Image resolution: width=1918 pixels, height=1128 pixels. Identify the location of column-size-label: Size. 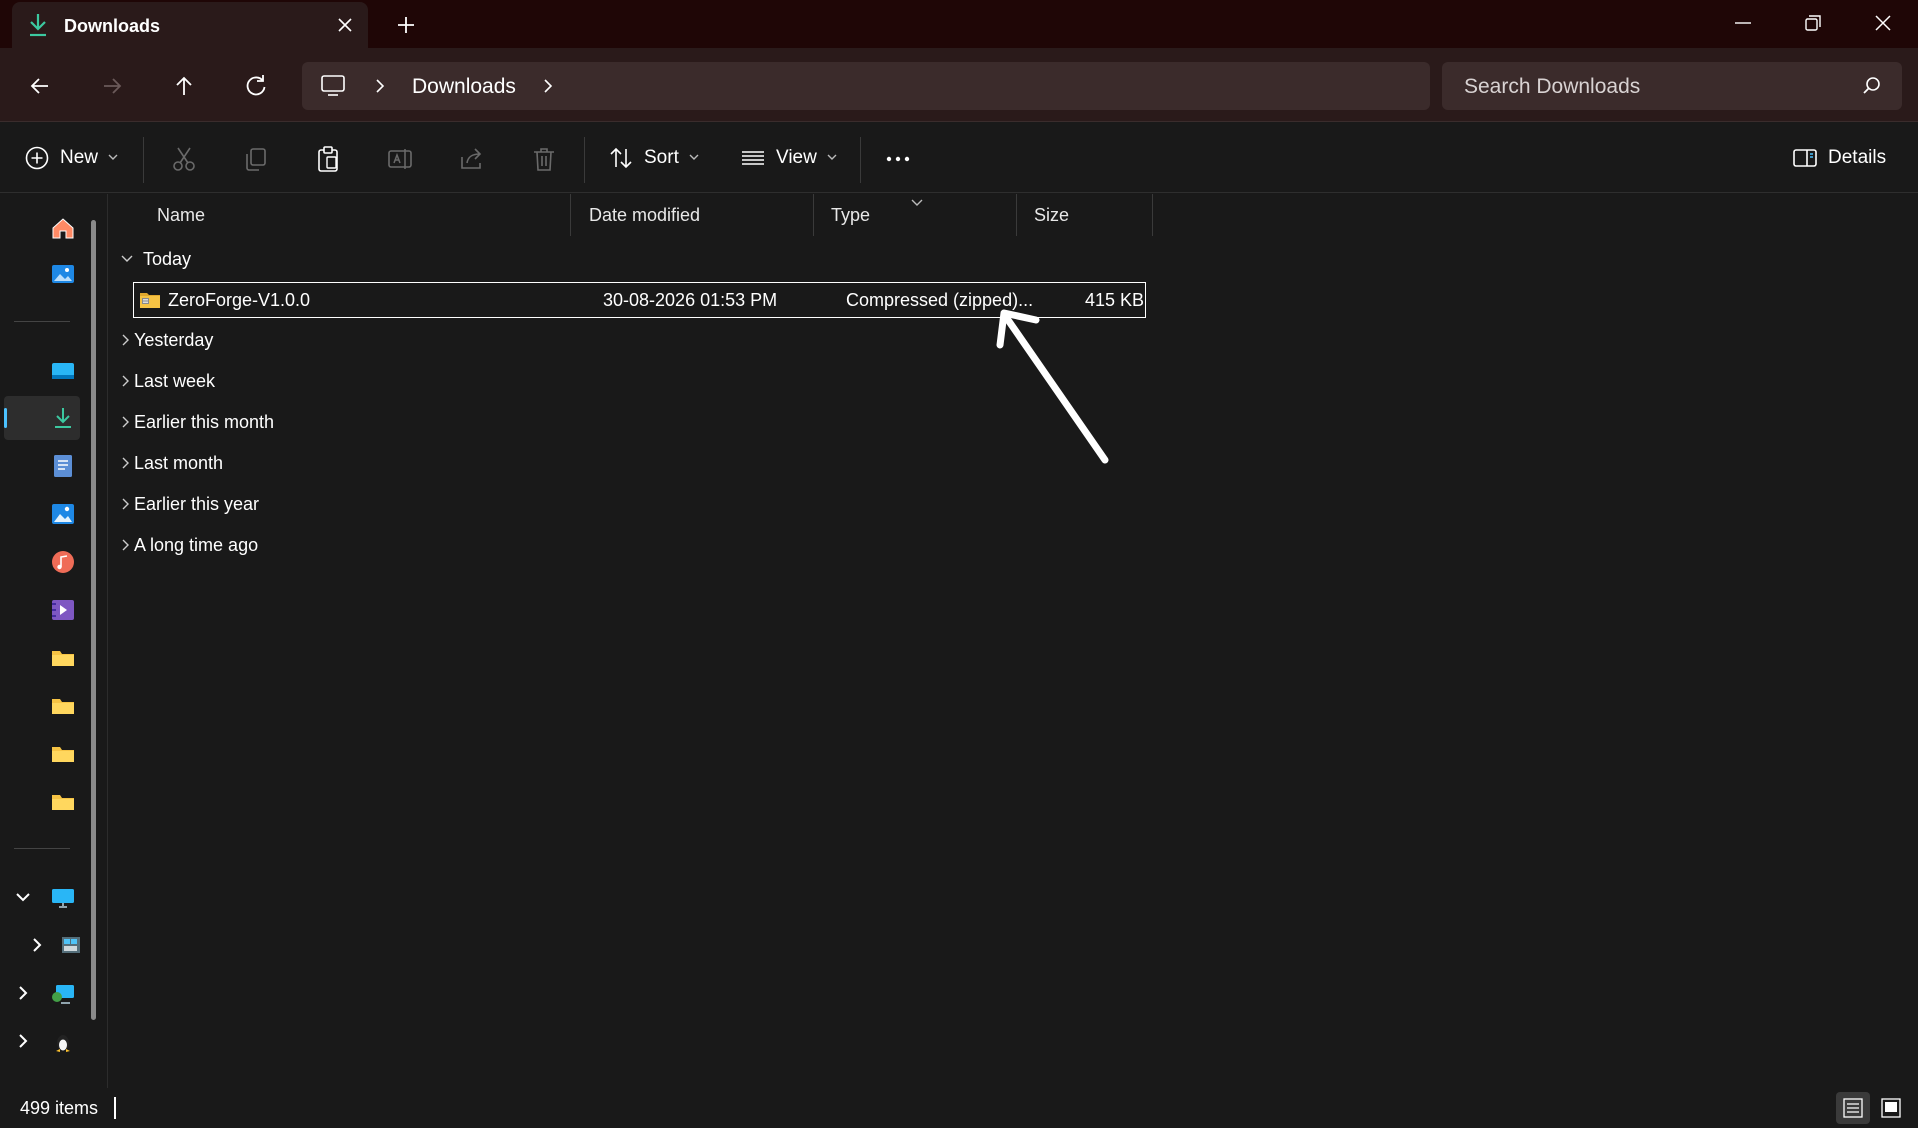
(1052, 215).